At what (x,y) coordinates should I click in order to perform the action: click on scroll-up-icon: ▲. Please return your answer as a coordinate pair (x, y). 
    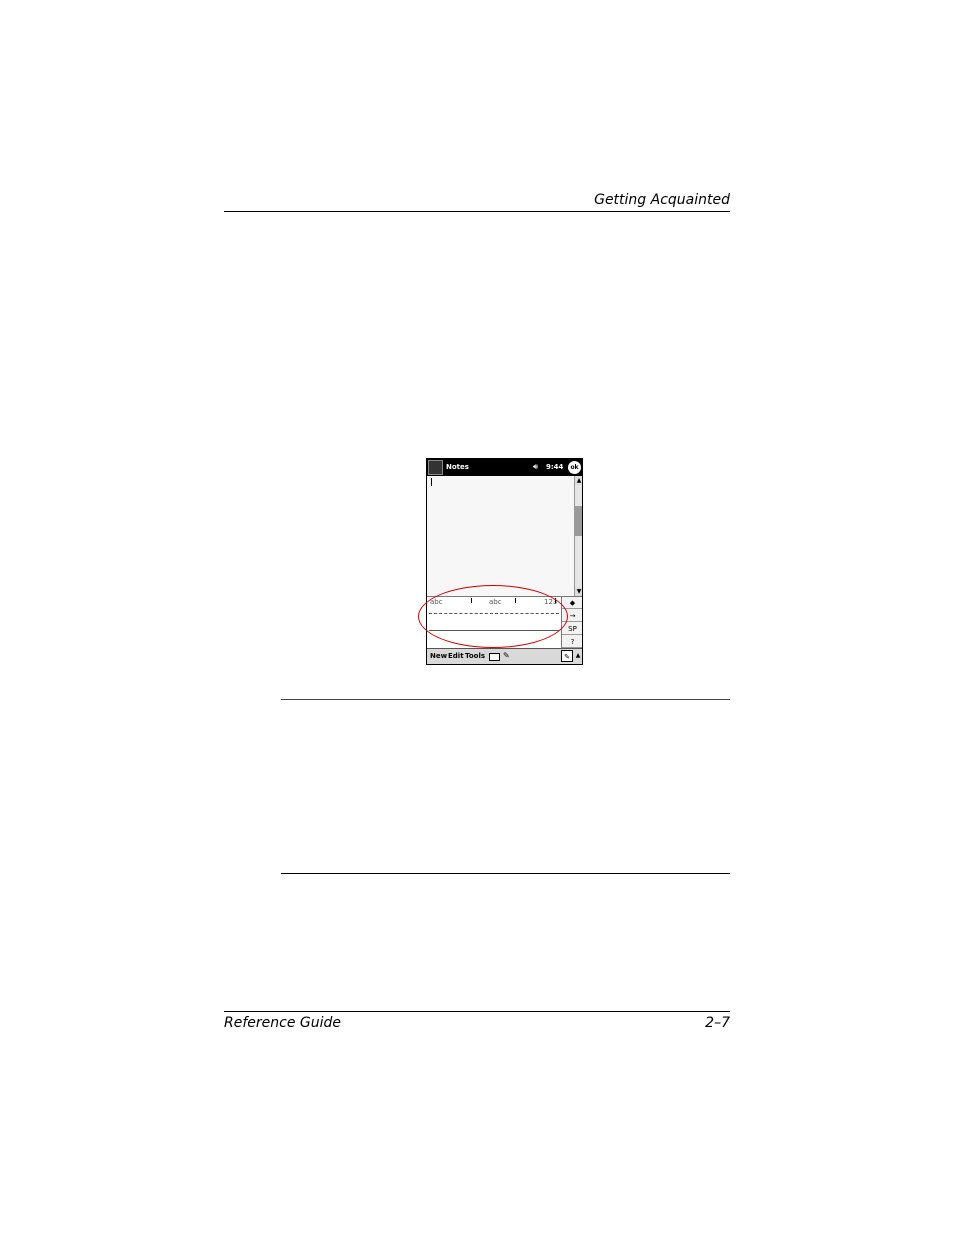
    Looking at the image, I should click on (578, 480).